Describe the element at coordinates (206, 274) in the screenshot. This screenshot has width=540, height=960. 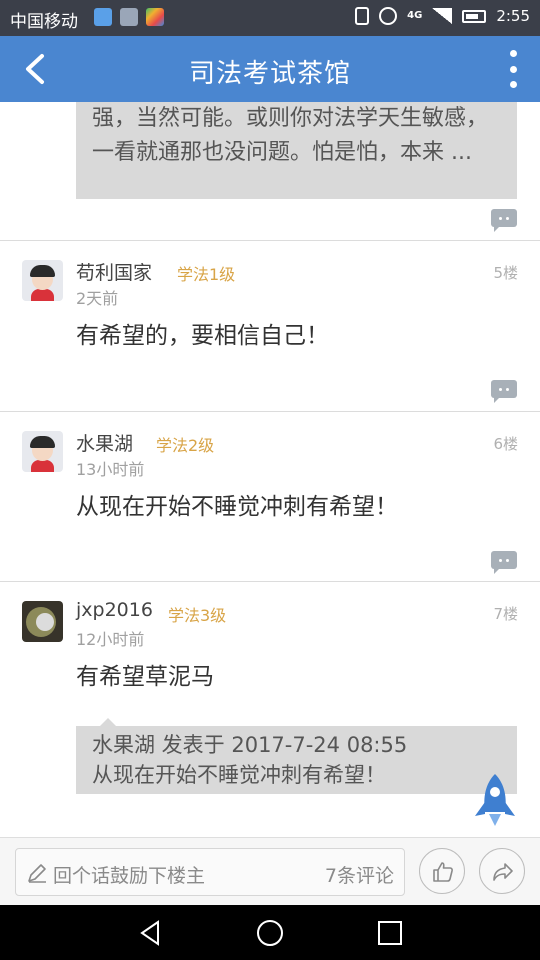
I see `user-level-badge: 学法1级` at that location.